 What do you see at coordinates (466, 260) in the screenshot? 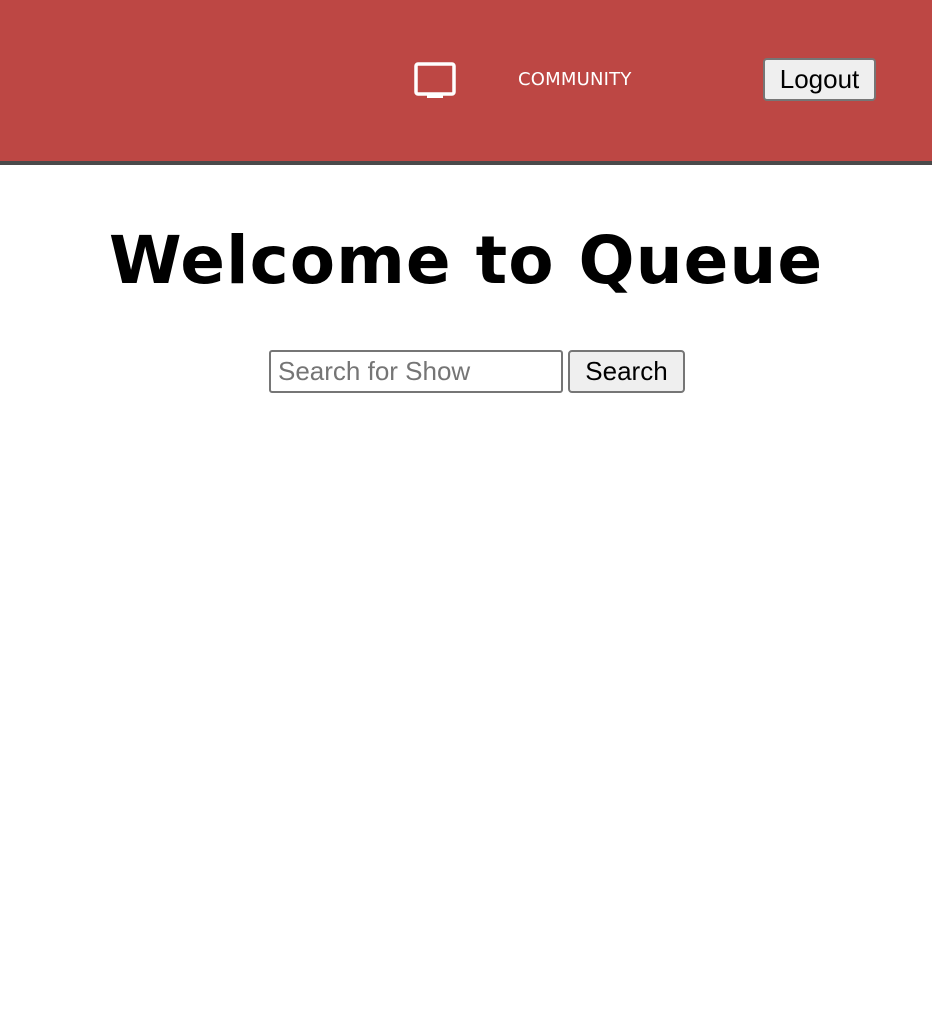
I see `page-title: Welcome to Queue` at bounding box center [466, 260].